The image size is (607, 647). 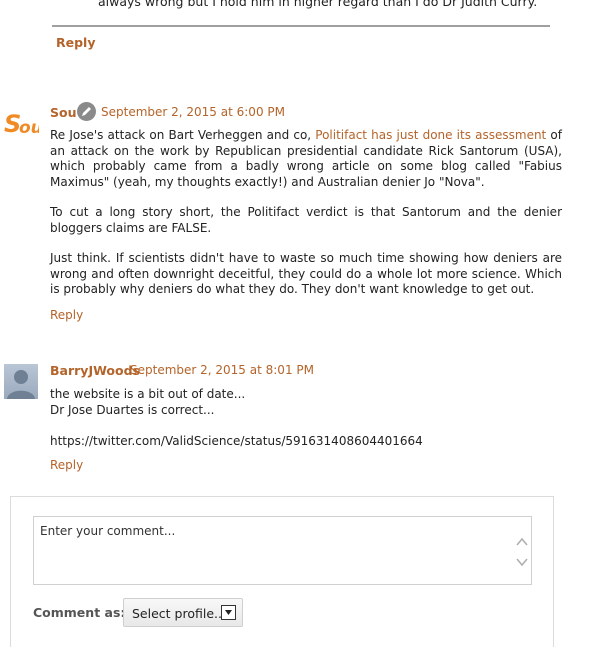 I want to click on sou-logo-icon: S ou, so click(x=23, y=124).